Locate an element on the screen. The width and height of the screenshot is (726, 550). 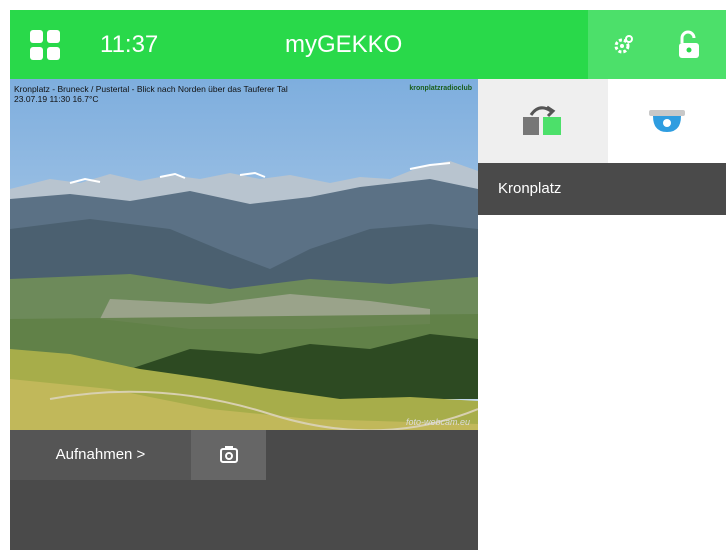
camera-caption-datetime: 23.07.19 11:30 16.7°C is located at coordinates (56, 99).